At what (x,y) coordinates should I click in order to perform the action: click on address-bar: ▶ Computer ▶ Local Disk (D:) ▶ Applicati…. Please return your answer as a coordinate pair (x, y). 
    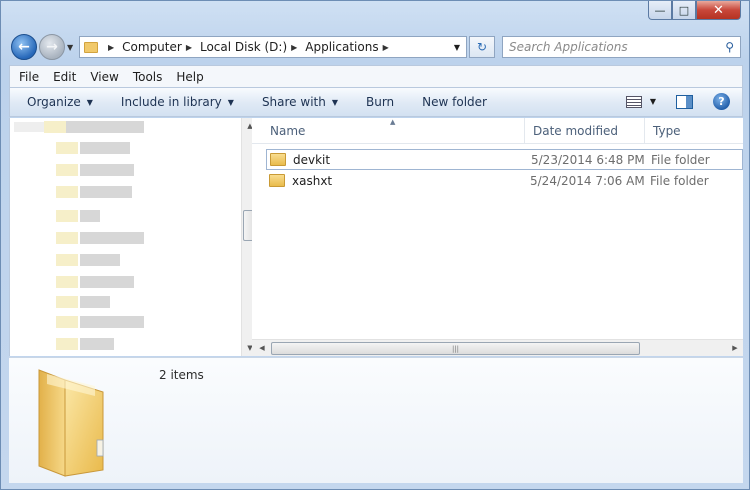
    Looking at the image, I should click on (273, 47).